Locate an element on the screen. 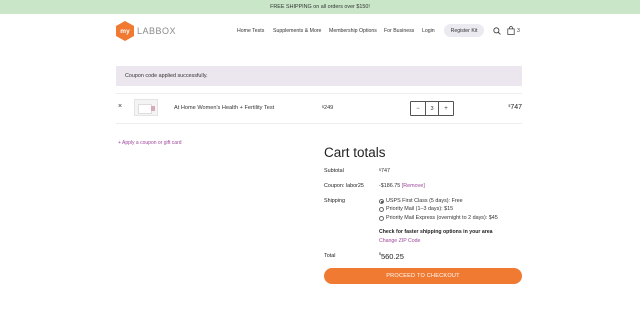 This screenshot has height=319, width=640. search-icon is located at coordinates (497, 31).